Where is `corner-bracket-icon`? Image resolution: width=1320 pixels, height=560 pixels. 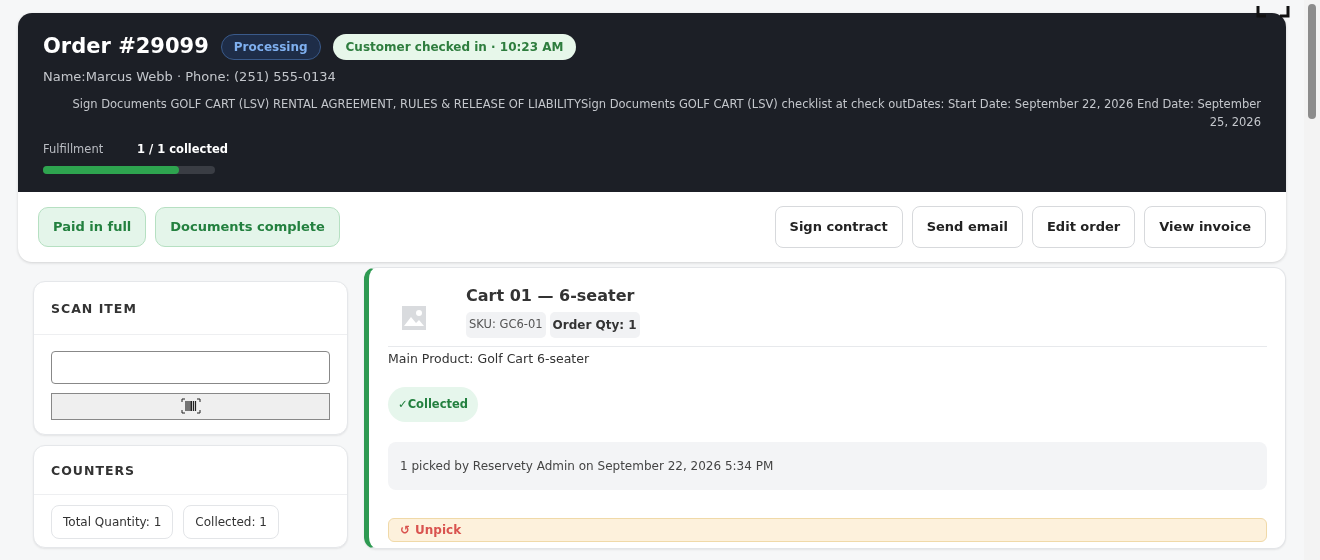
corner-bracket-icon is located at coordinates (1273, 12).